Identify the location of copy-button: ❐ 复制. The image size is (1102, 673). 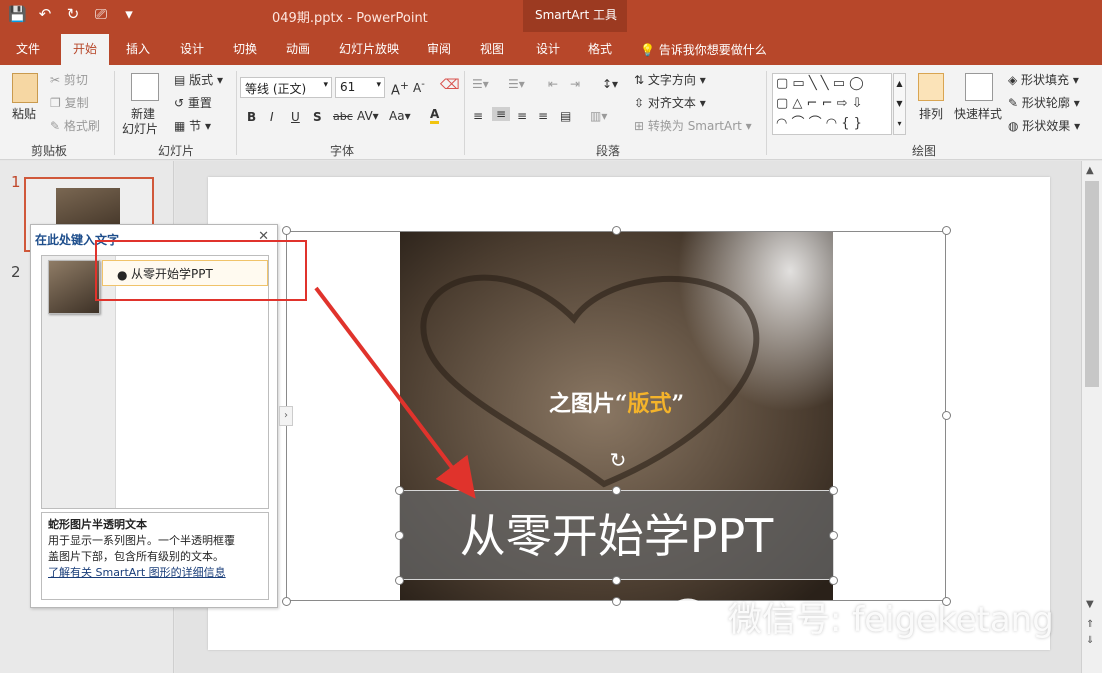
(69, 102).